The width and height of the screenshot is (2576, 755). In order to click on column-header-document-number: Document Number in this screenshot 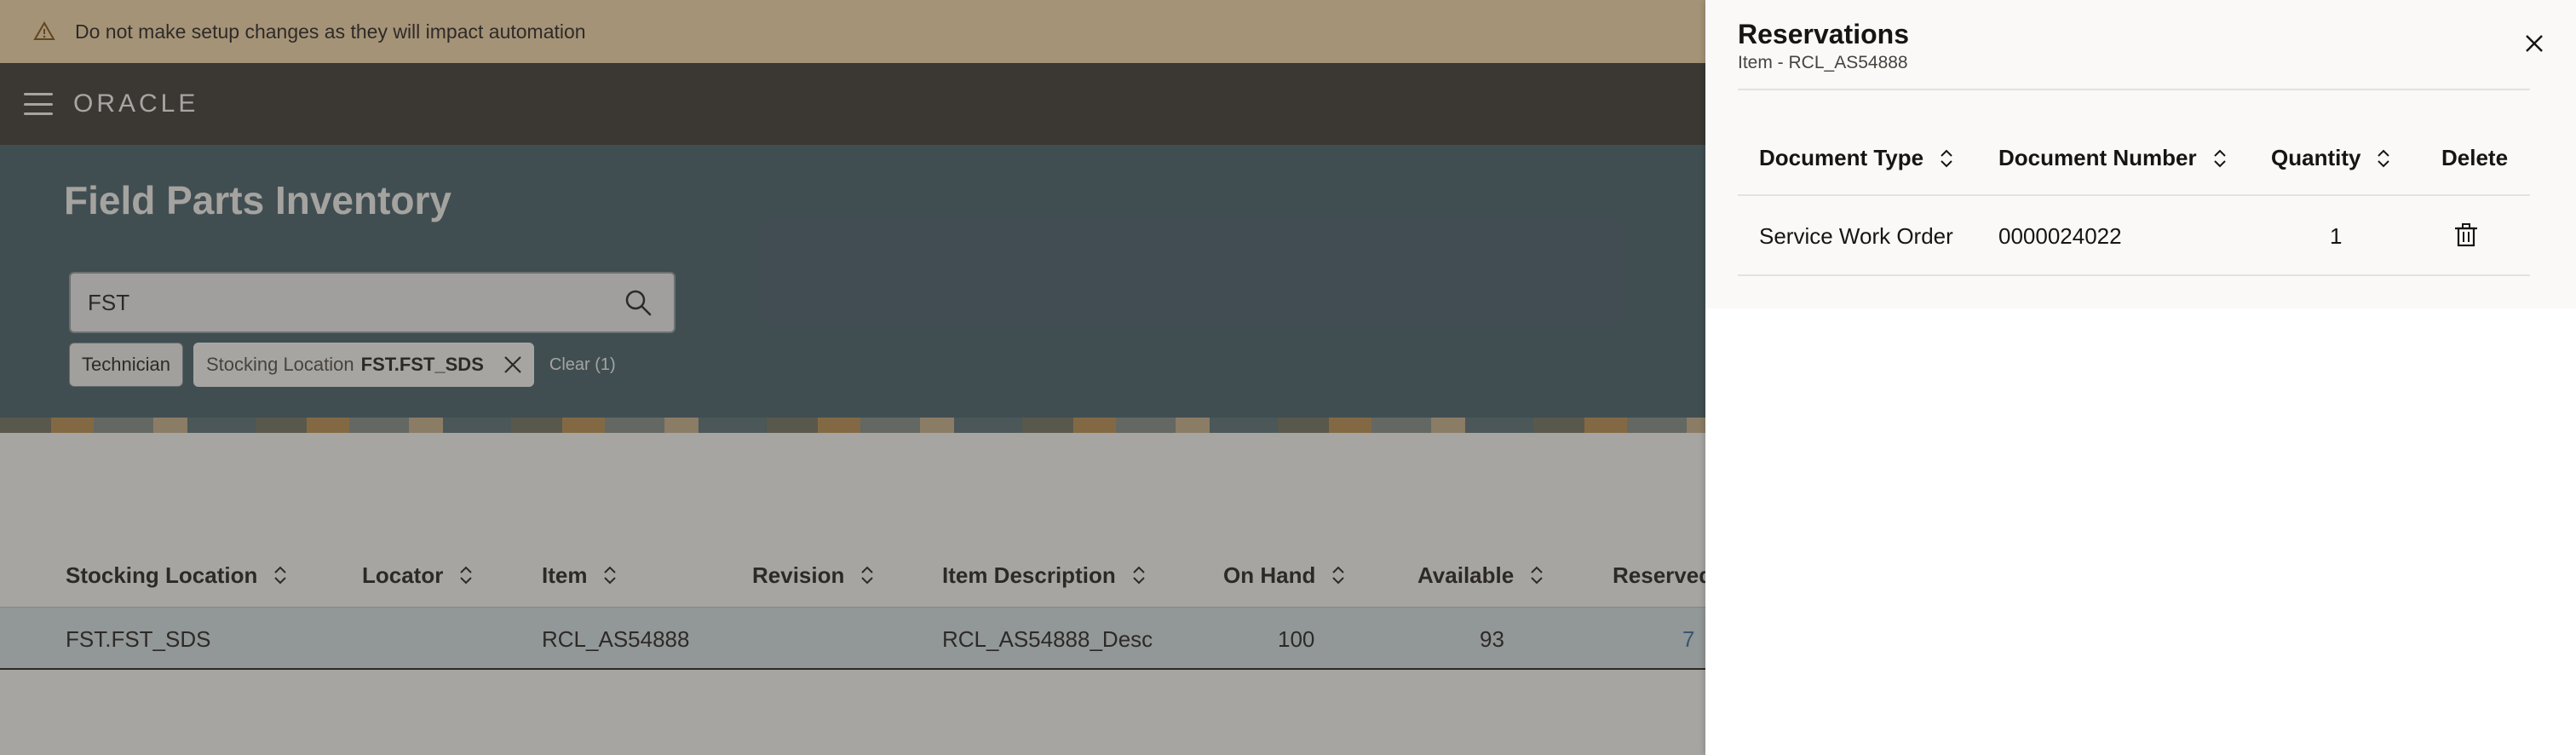, I will do `click(2113, 158)`.